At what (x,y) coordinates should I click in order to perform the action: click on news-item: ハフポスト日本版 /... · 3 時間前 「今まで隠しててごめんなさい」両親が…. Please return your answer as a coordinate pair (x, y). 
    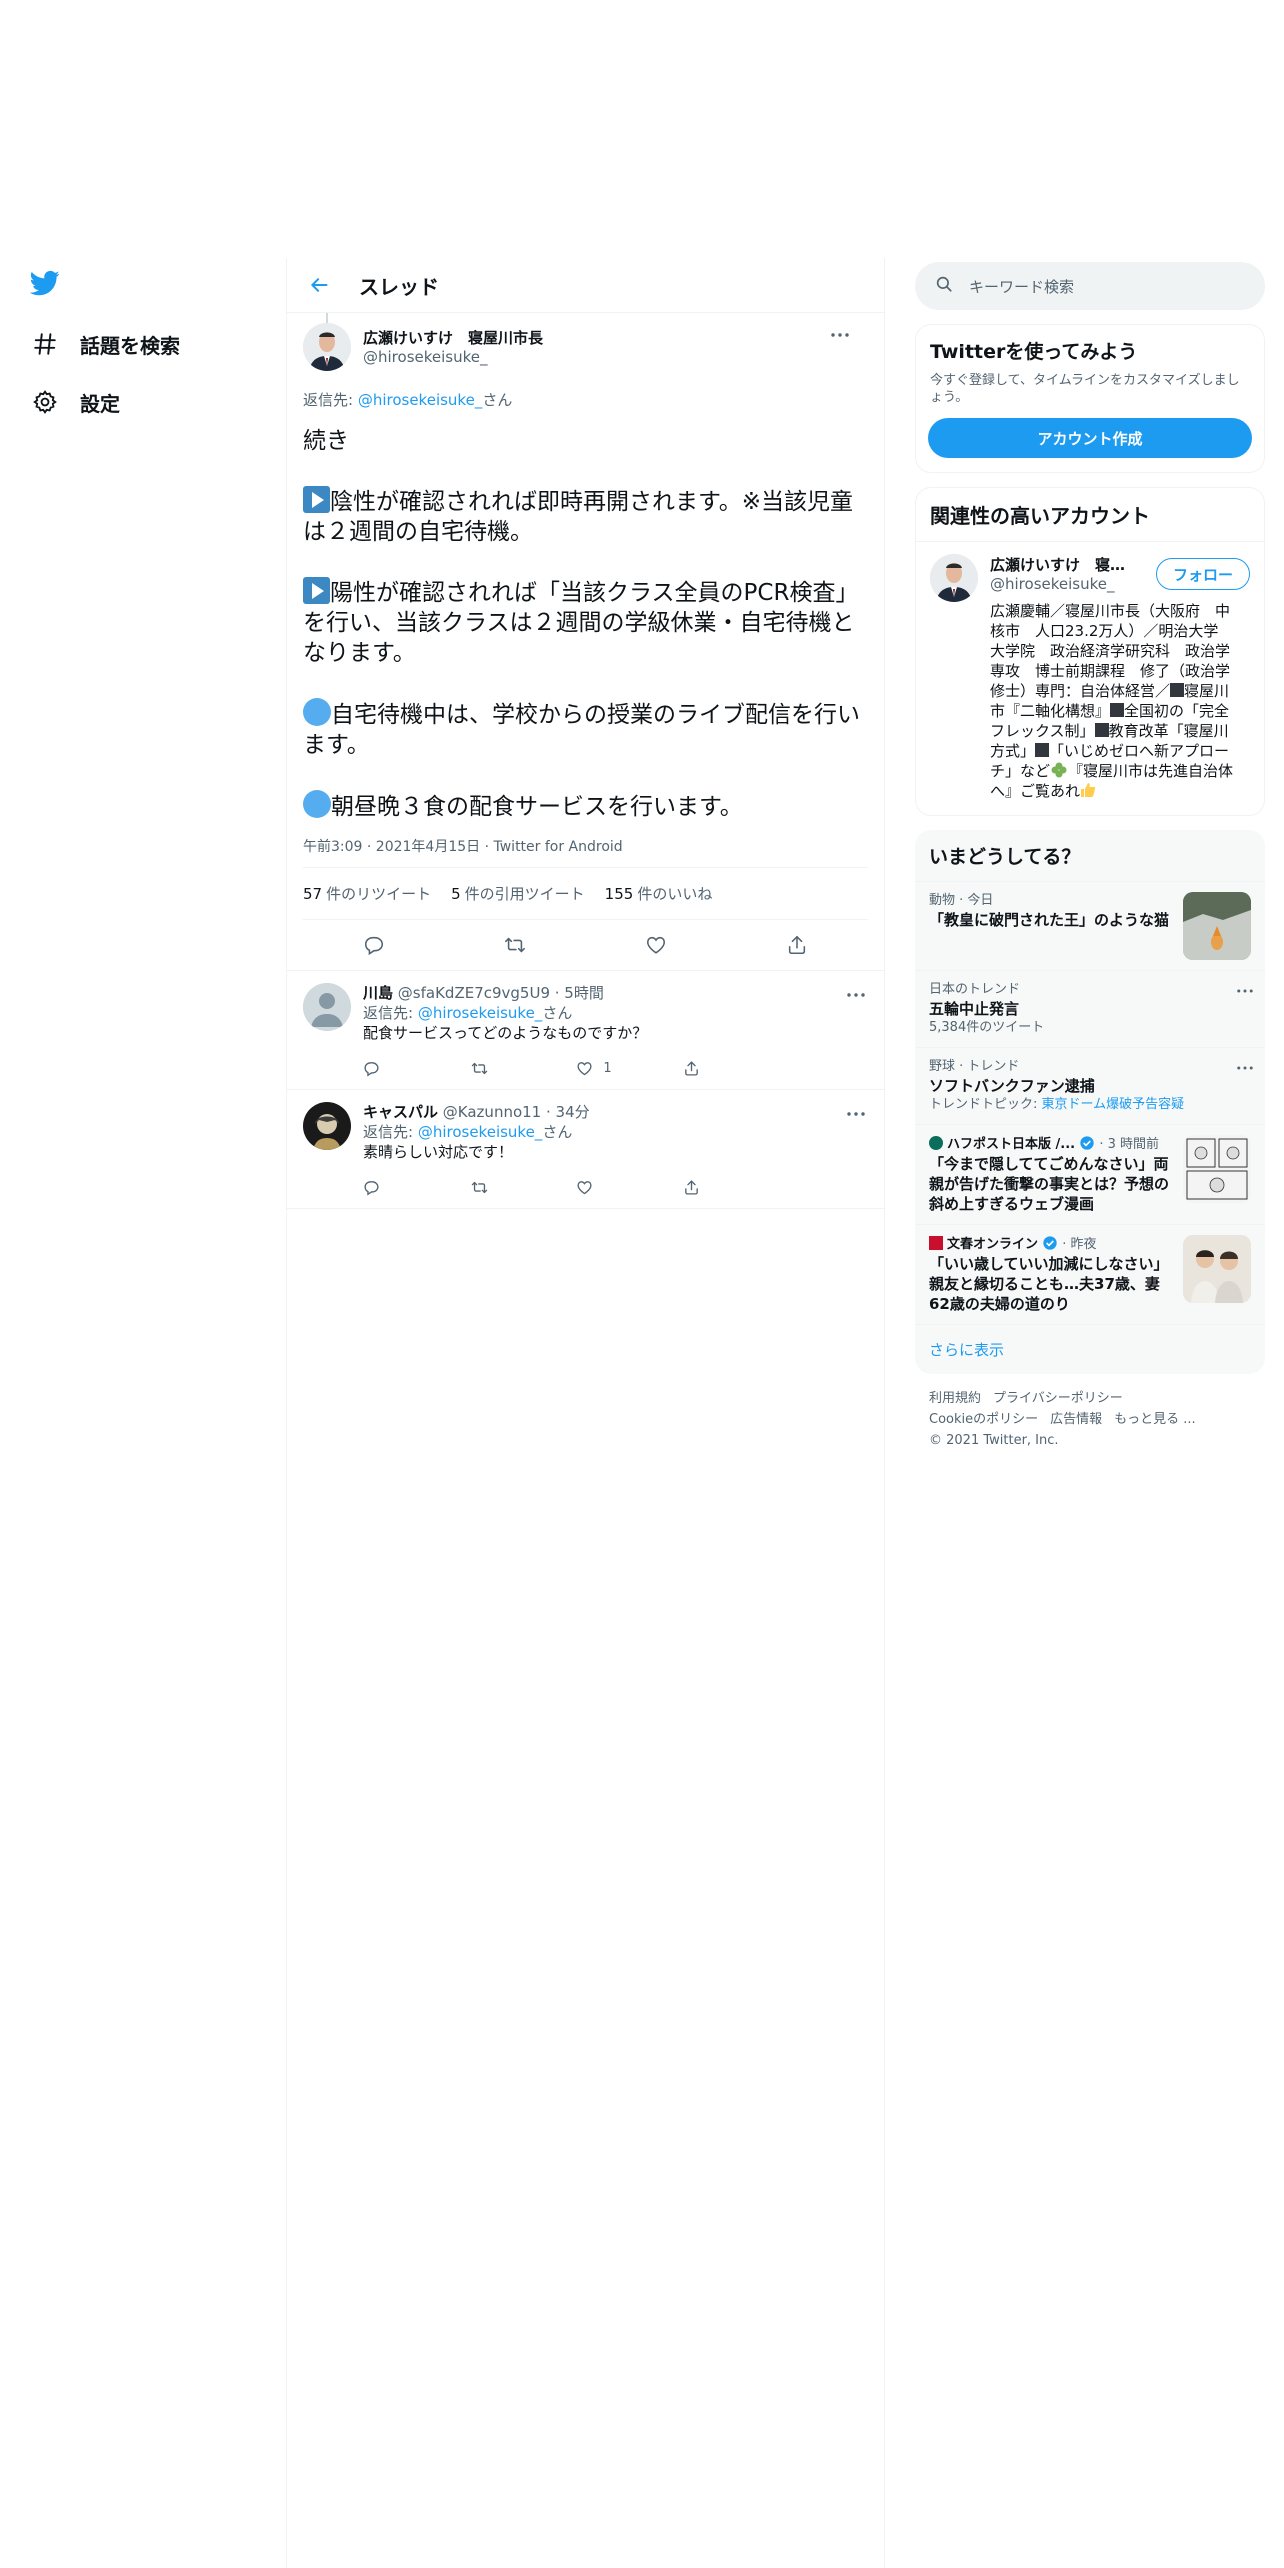
    Looking at the image, I should click on (1090, 1174).